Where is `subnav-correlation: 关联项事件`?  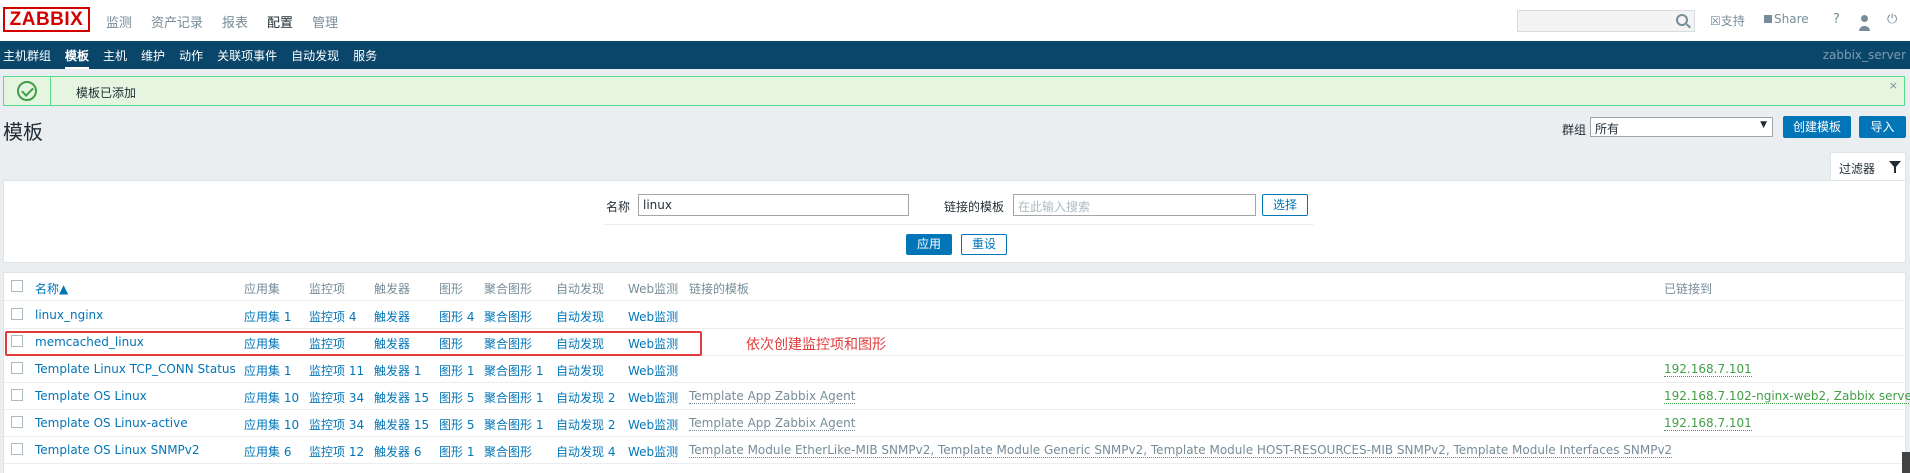
subnav-correlation: 关联项事件 is located at coordinates (247, 58).